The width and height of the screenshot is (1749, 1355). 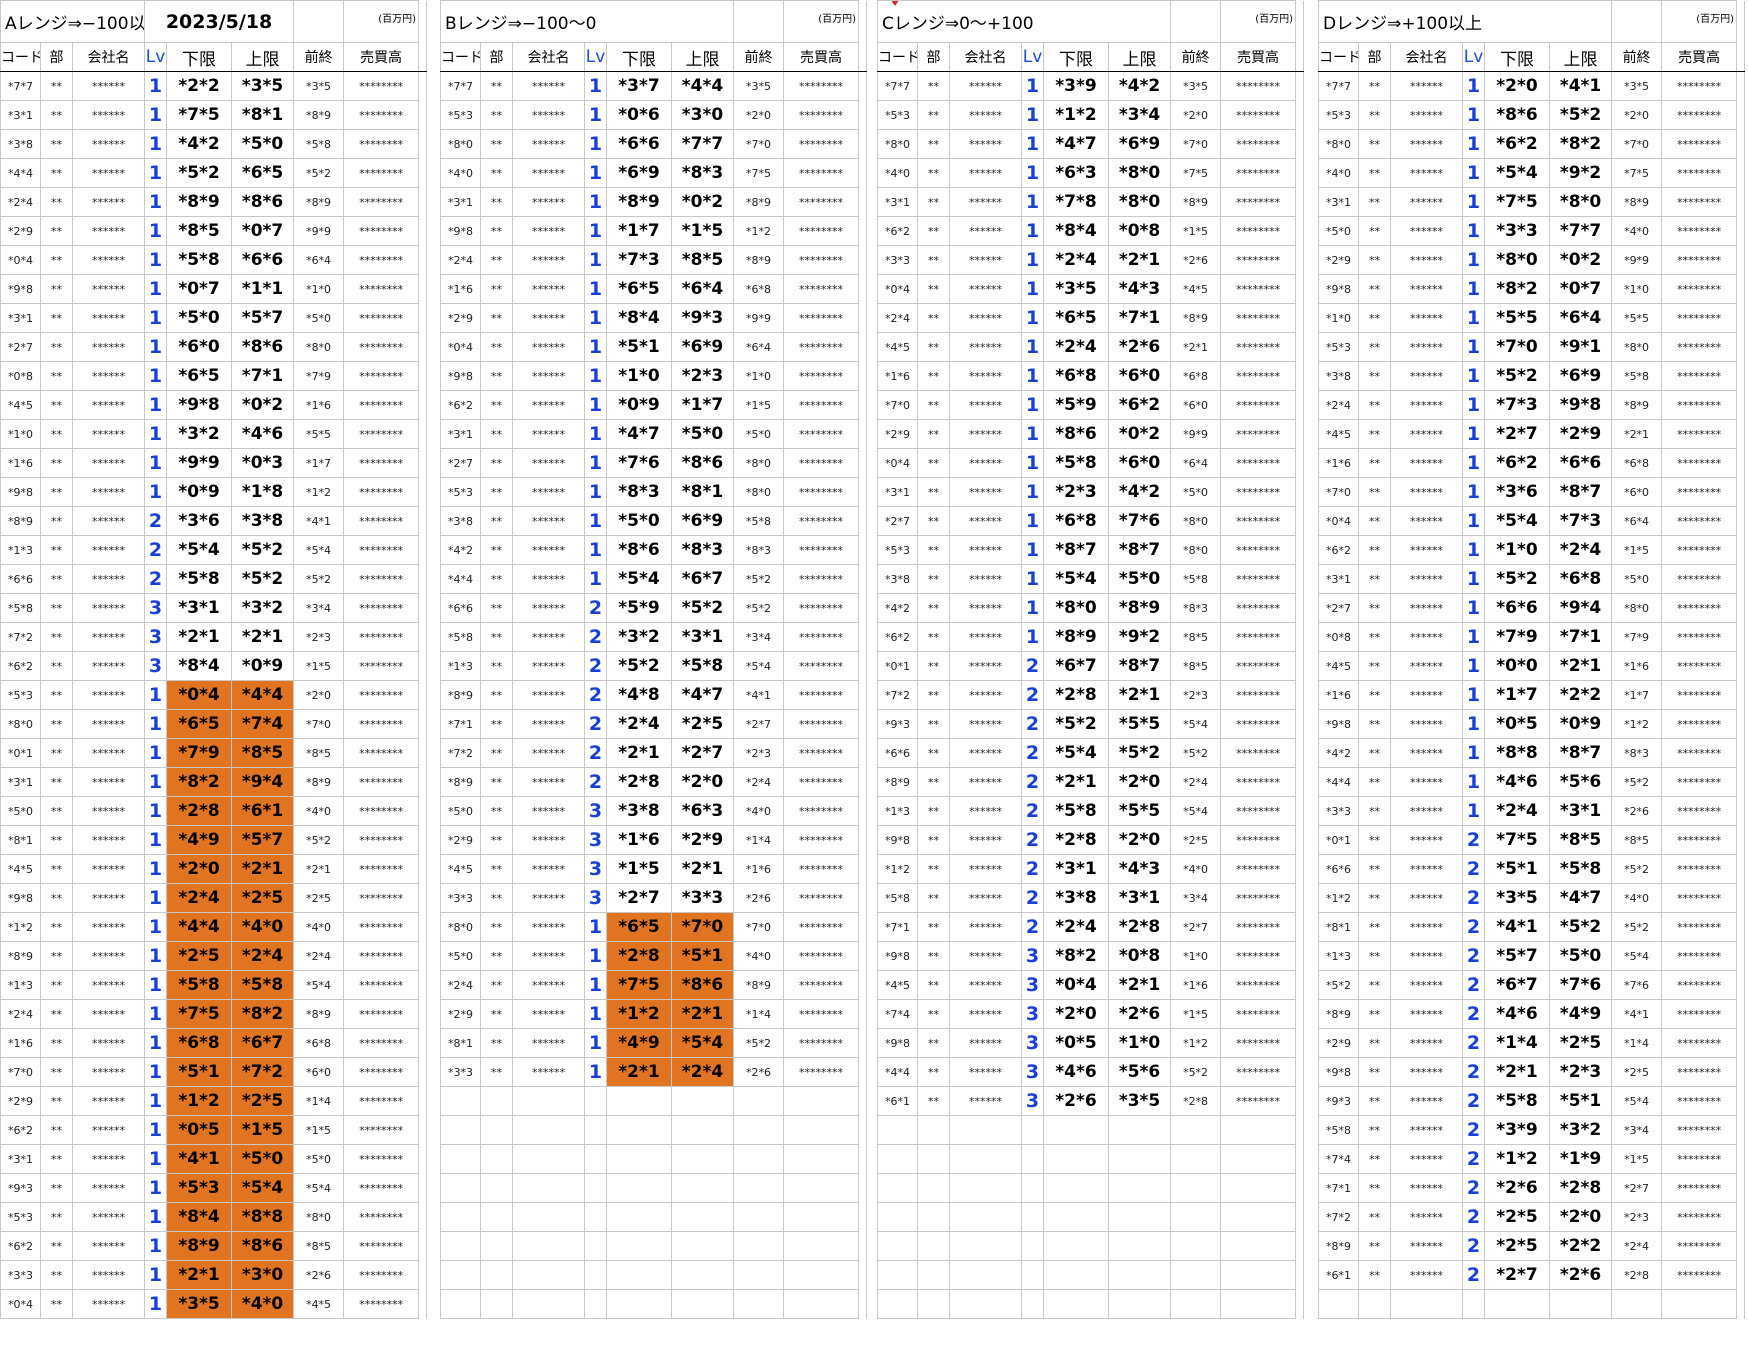 What do you see at coordinates (1258, 1275) in the screenshot?
I see `volume-cell` at bounding box center [1258, 1275].